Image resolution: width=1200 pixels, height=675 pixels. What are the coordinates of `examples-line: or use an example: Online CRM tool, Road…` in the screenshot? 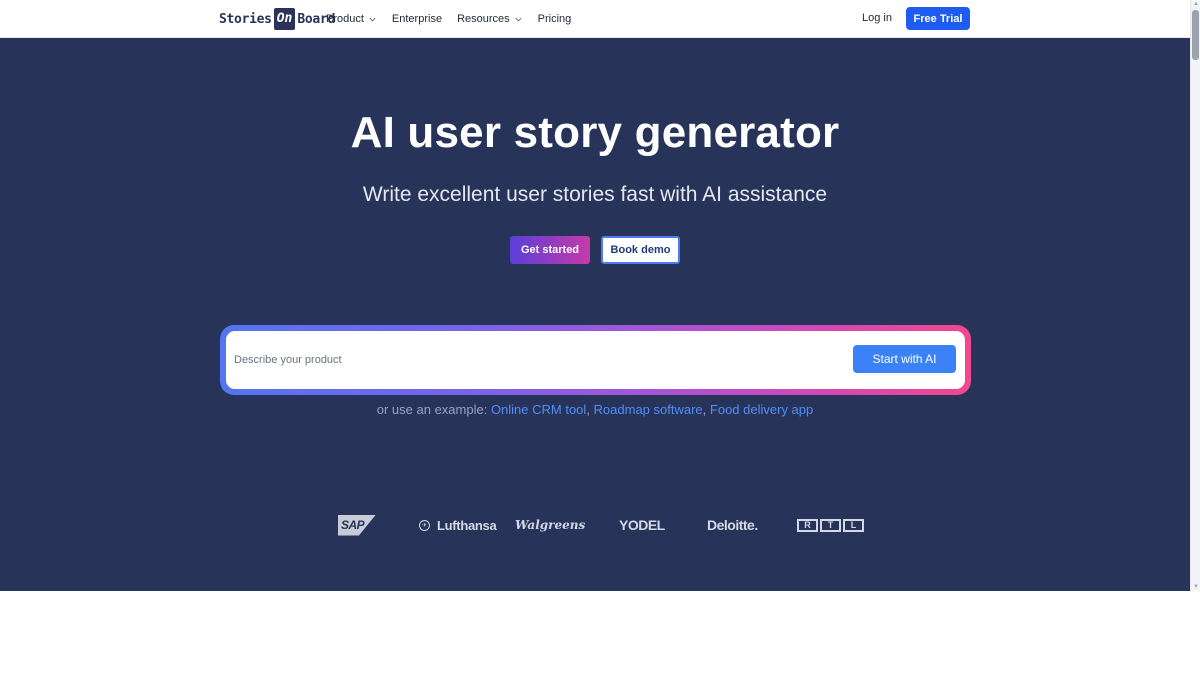 It's located at (595, 409).